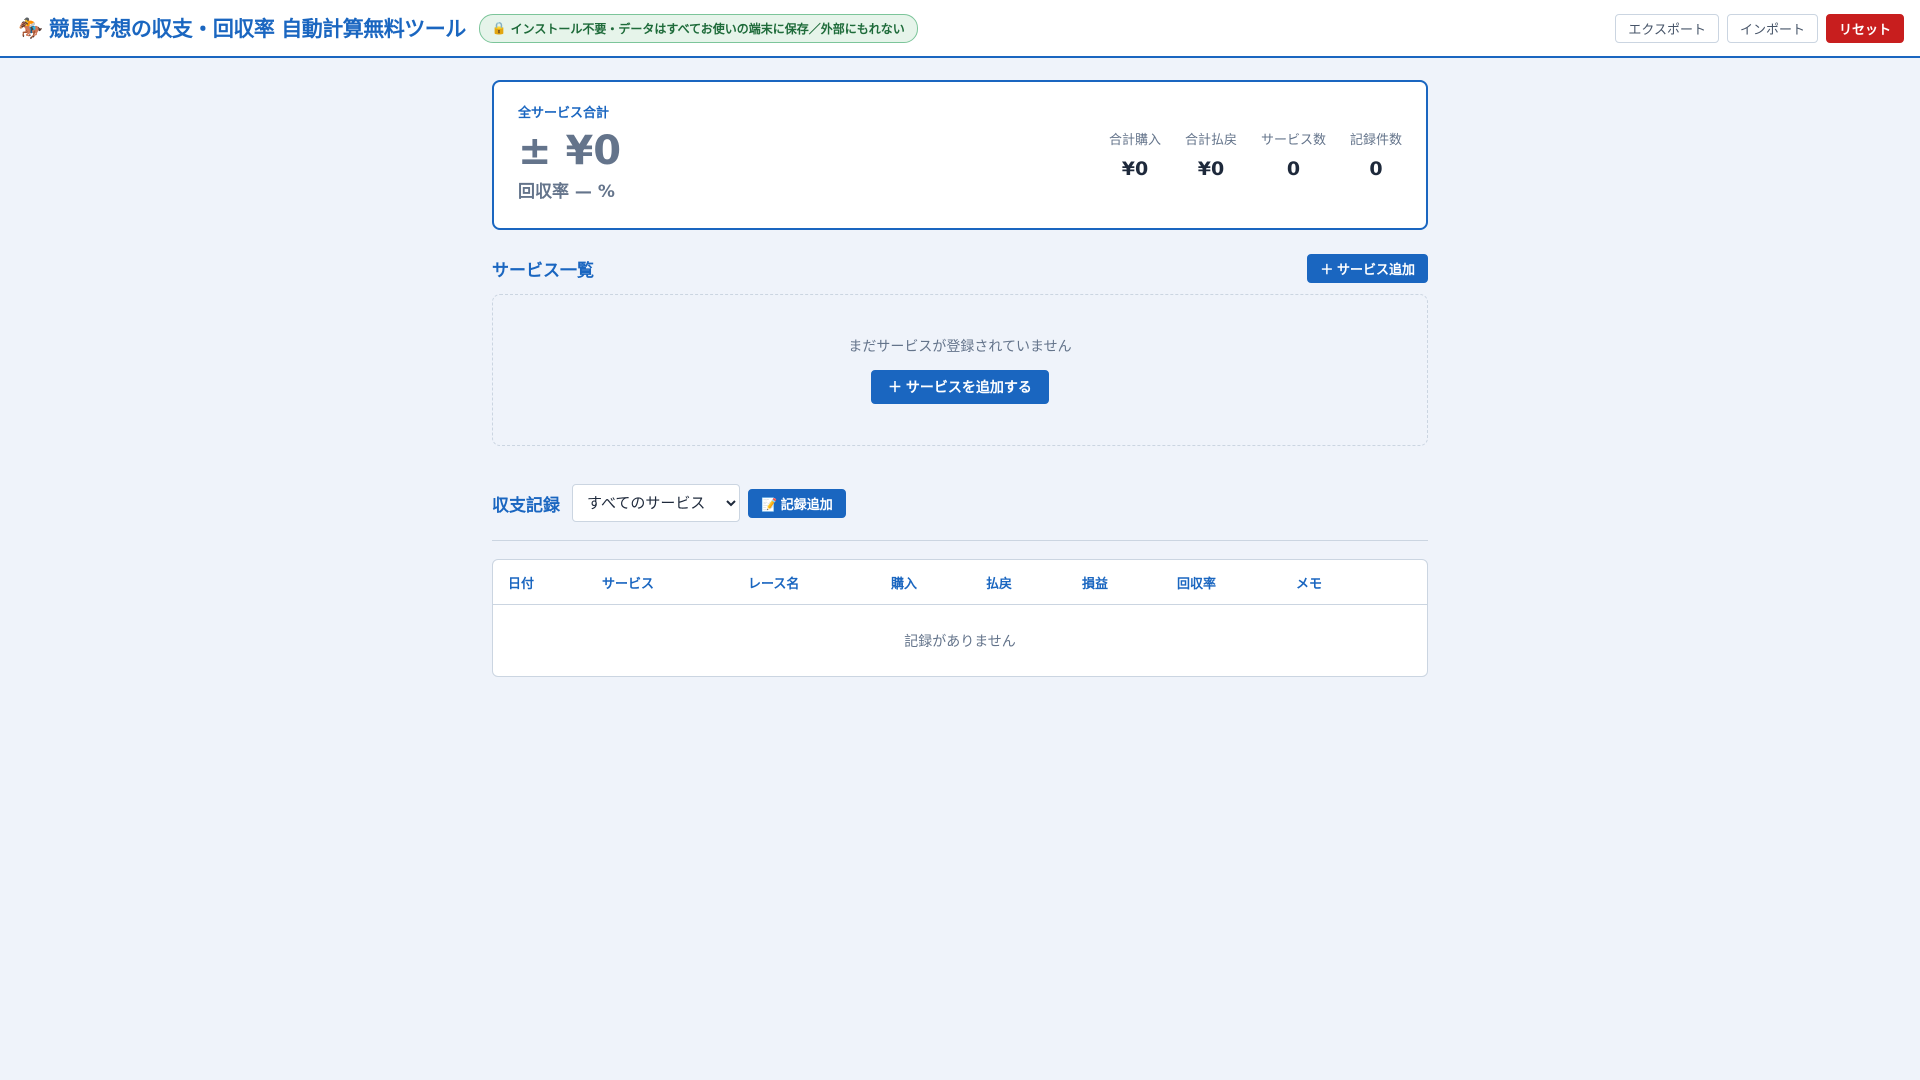 Image resolution: width=1920 pixels, height=1080 pixels. Describe the element at coordinates (628, 584) in the screenshot. I see `col-service: サービス` at that location.